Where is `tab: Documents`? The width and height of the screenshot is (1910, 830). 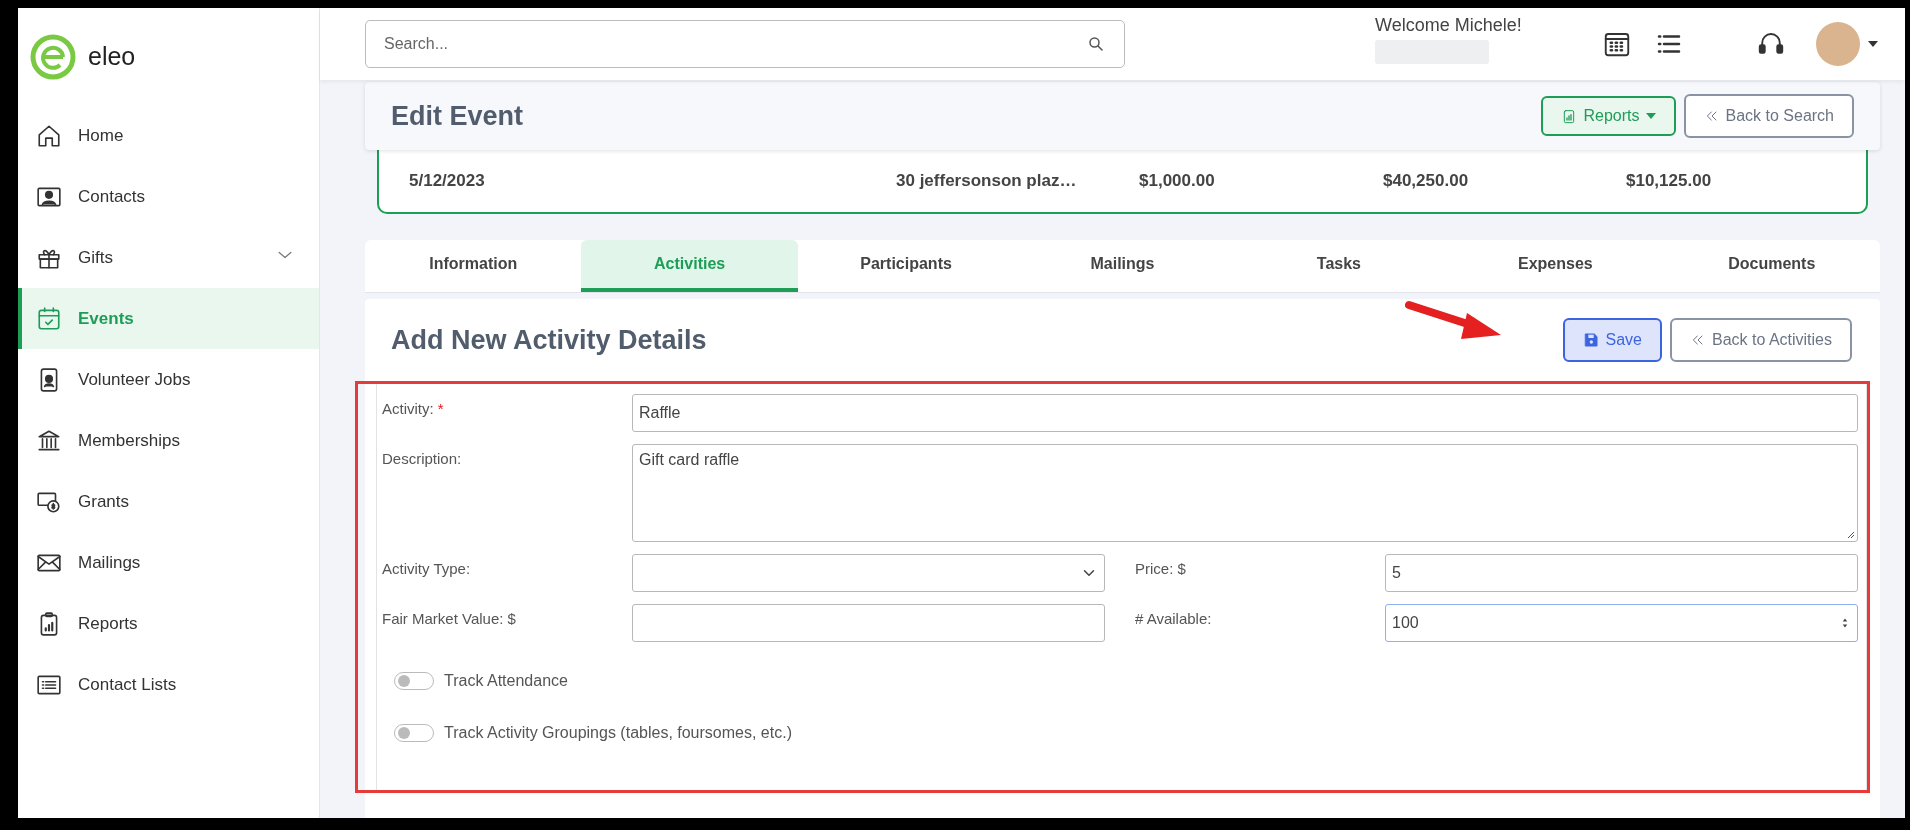
tab: Documents is located at coordinates (1771, 266).